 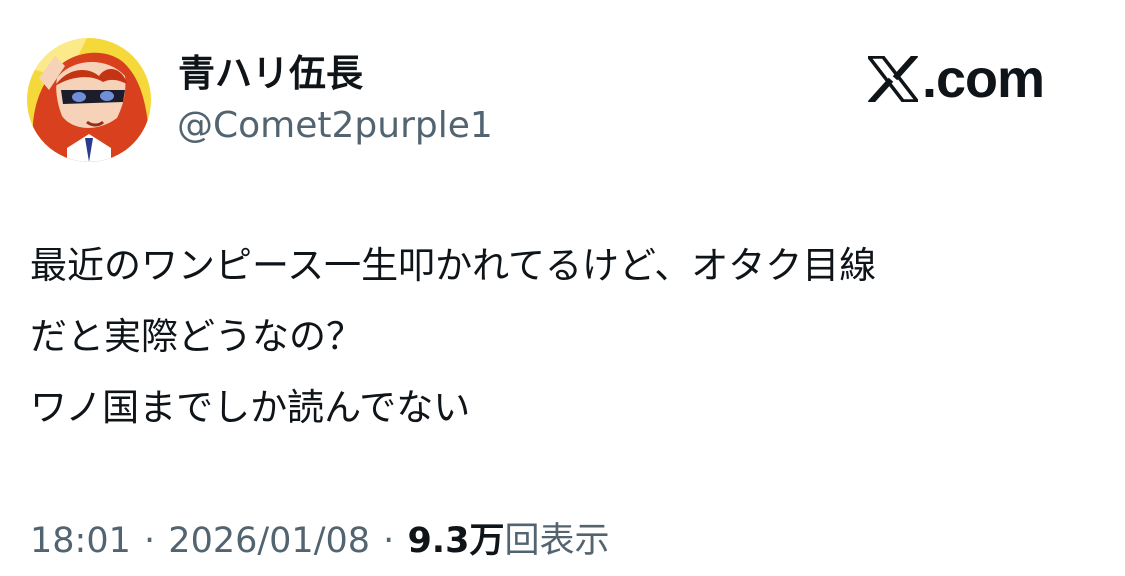 What do you see at coordinates (269, 541) in the screenshot?
I see `tweet-date: 2026/01/08` at bounding box center [269, 541].